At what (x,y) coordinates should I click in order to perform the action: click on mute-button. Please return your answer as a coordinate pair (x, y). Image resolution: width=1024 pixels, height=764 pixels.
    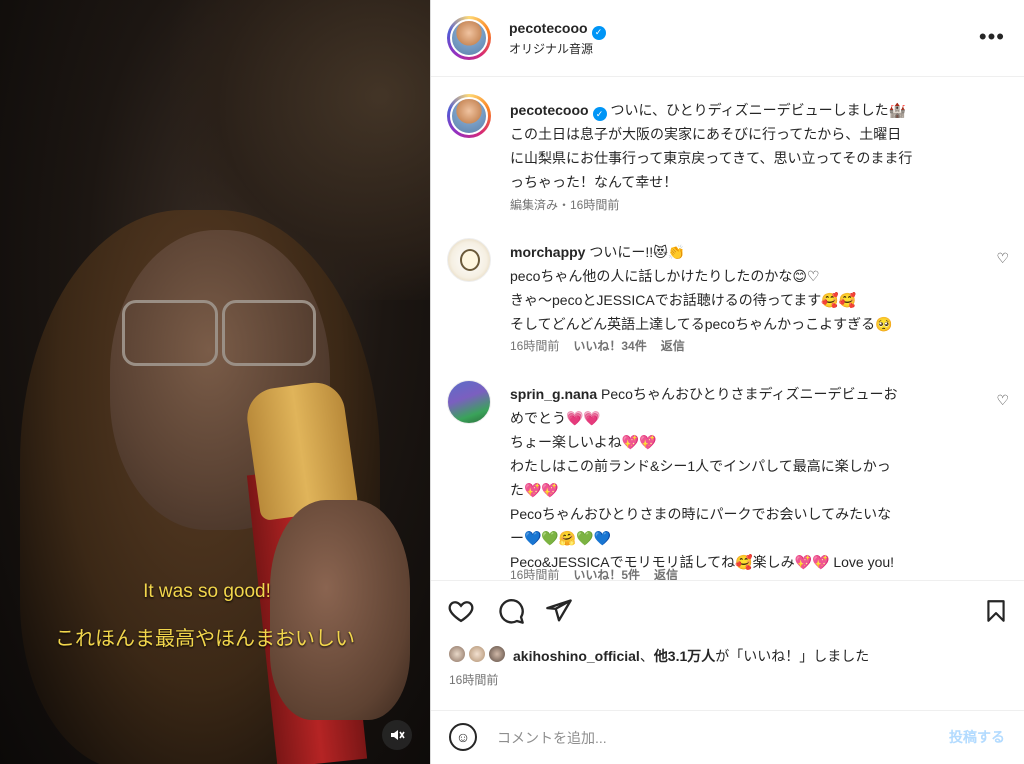
    Looking at the image, I should click on (397, 735).